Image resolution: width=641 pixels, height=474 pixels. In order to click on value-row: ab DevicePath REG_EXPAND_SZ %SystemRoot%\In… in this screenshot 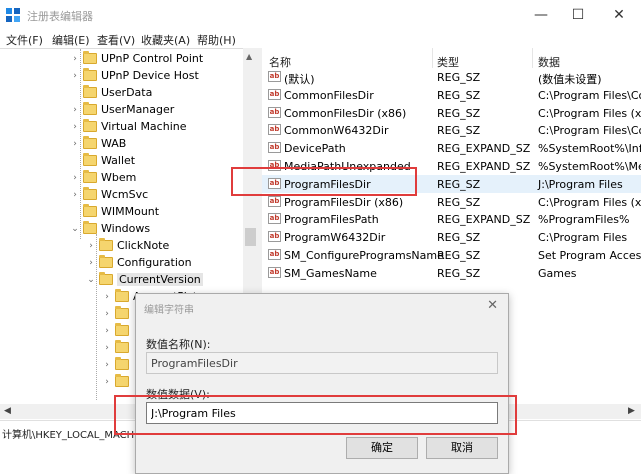, I will do `click(451, 148)`.